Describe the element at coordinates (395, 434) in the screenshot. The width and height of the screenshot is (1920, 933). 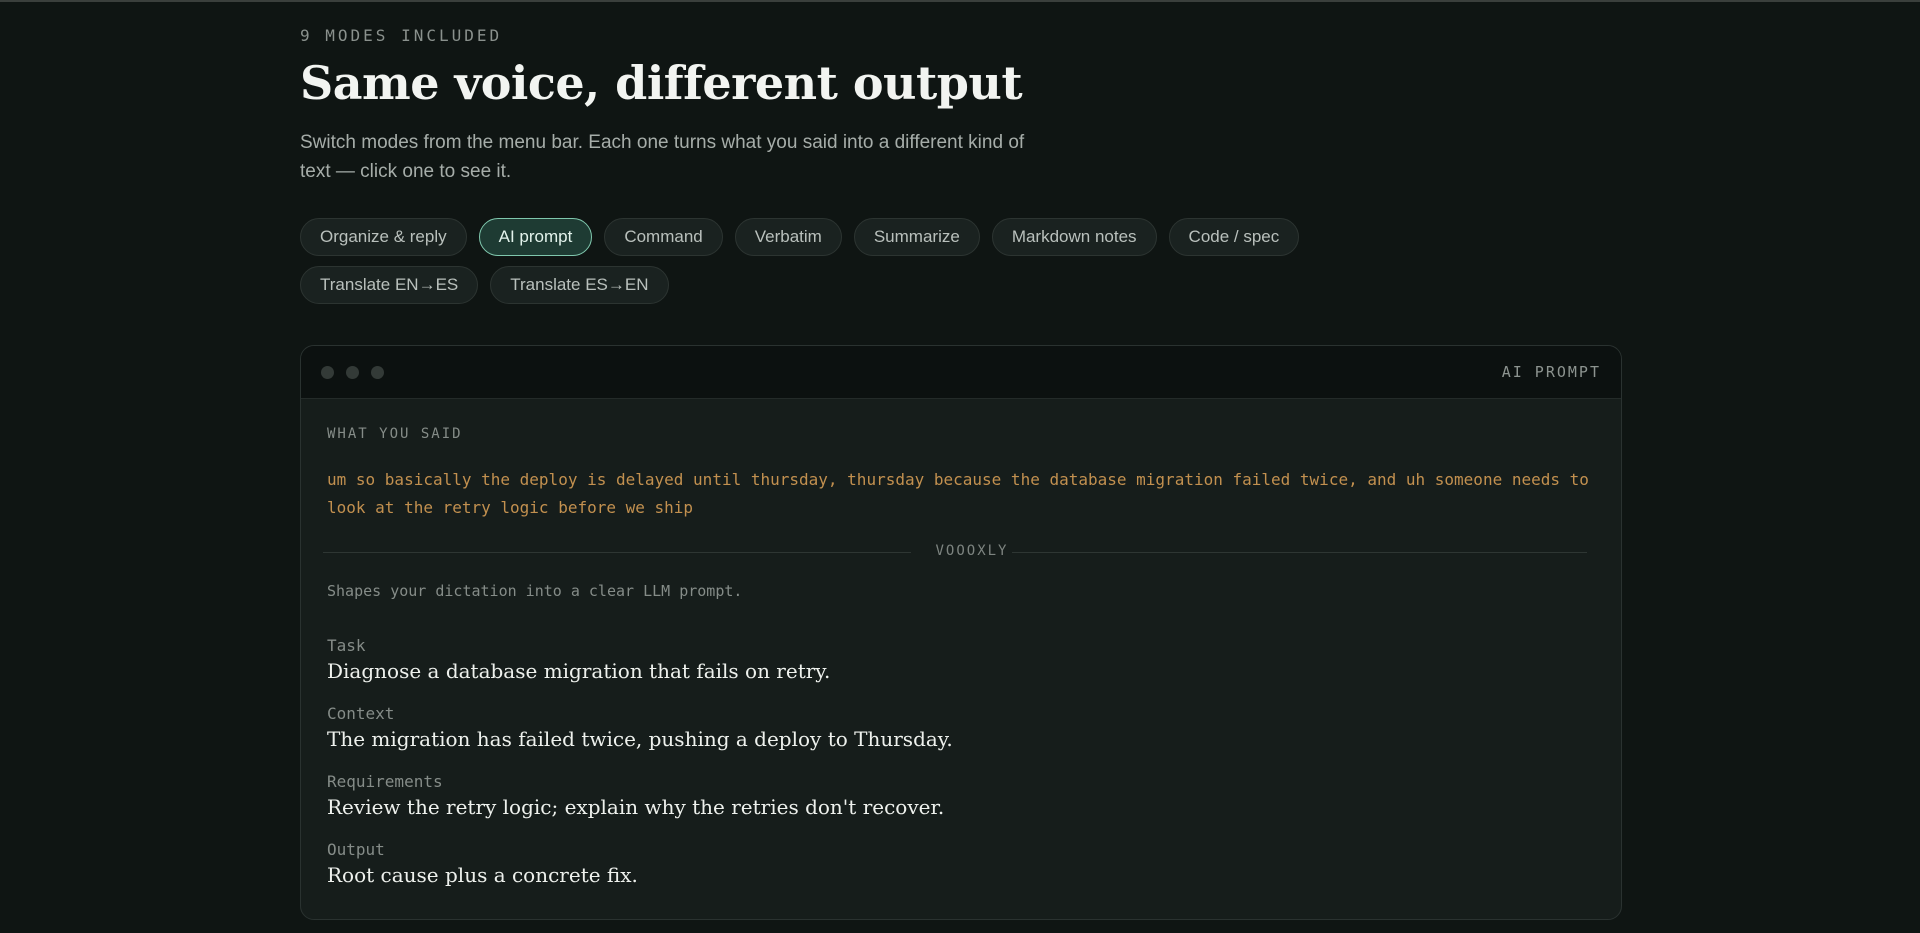
I see `said-heading: WHAT YOU SAID` at that location.